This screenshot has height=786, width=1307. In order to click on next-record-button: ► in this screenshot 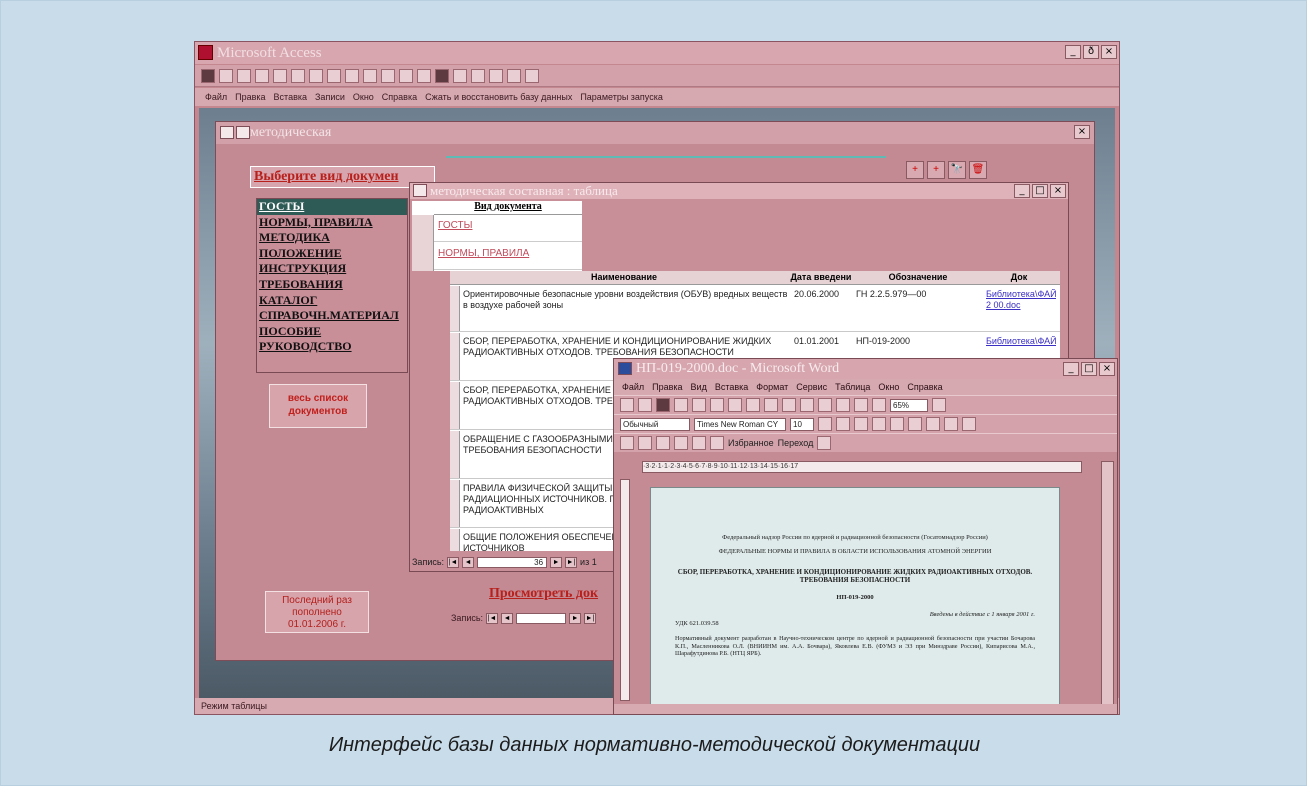, I will do `click(556, 562)`.